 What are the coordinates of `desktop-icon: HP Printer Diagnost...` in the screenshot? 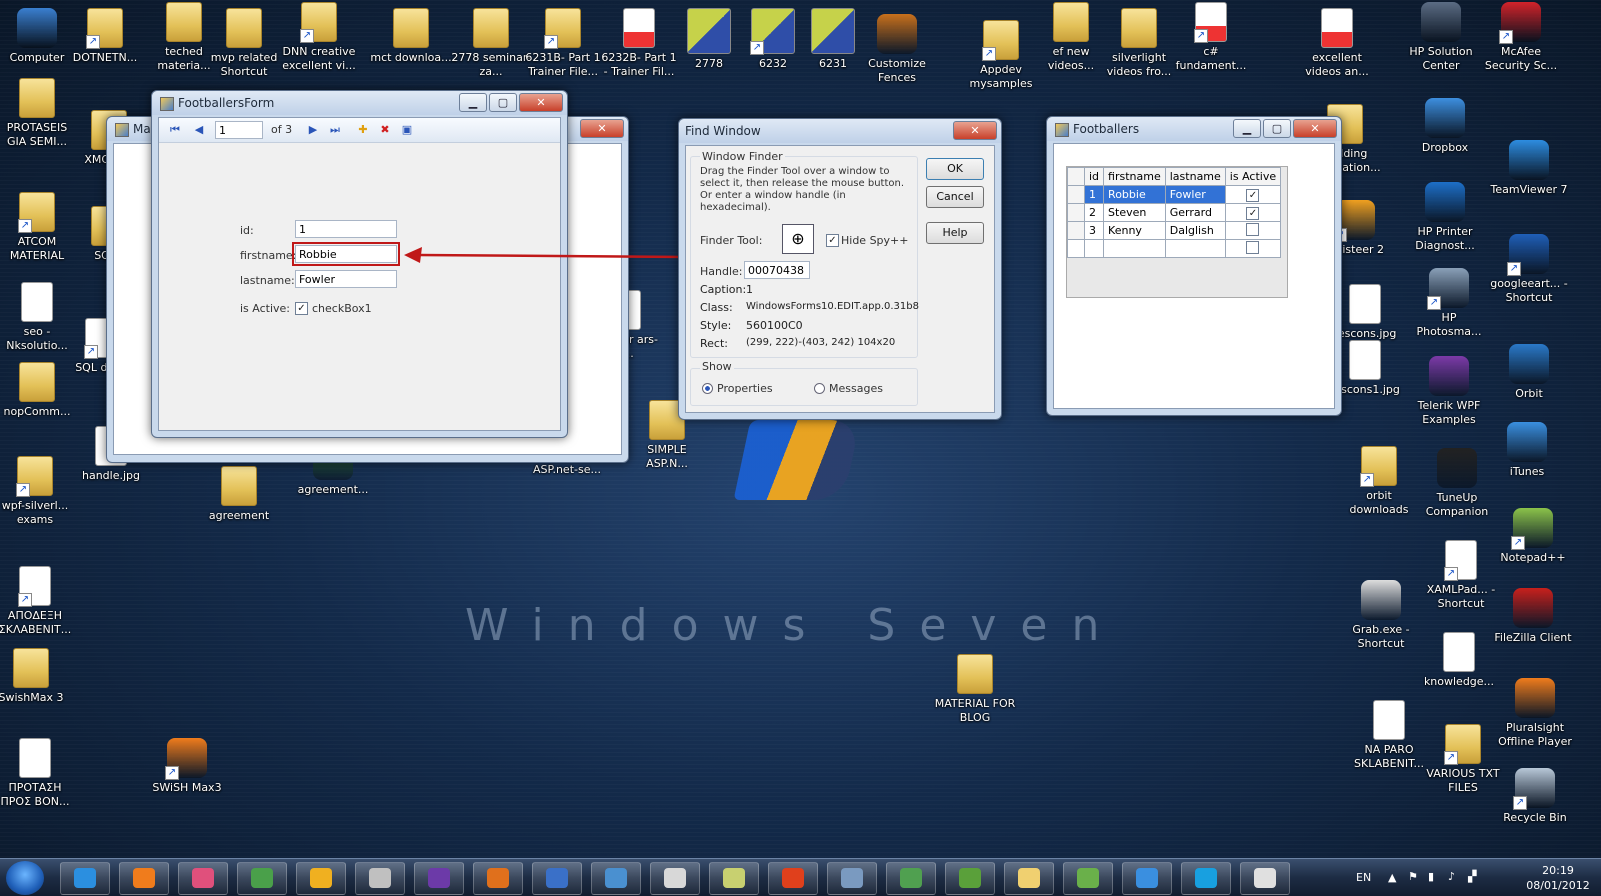 It's located at (1445, 217).